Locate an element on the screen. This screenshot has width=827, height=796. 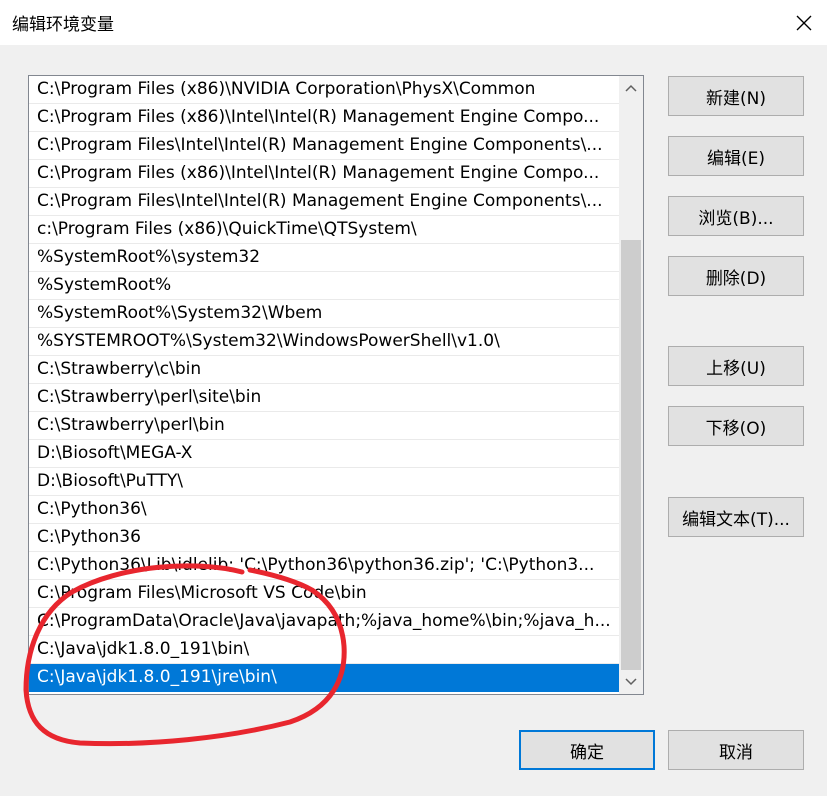
delete-button: 删除(D) is located at coordinates (736, 276).